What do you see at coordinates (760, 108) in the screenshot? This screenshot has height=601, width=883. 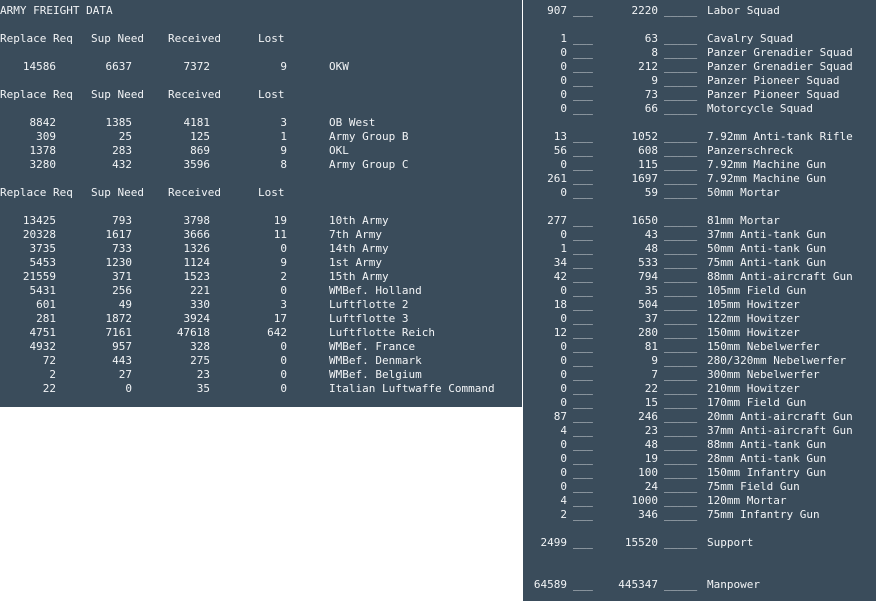 I see `item-name: Motorcycle Squad` at bounding box center [760, 108].